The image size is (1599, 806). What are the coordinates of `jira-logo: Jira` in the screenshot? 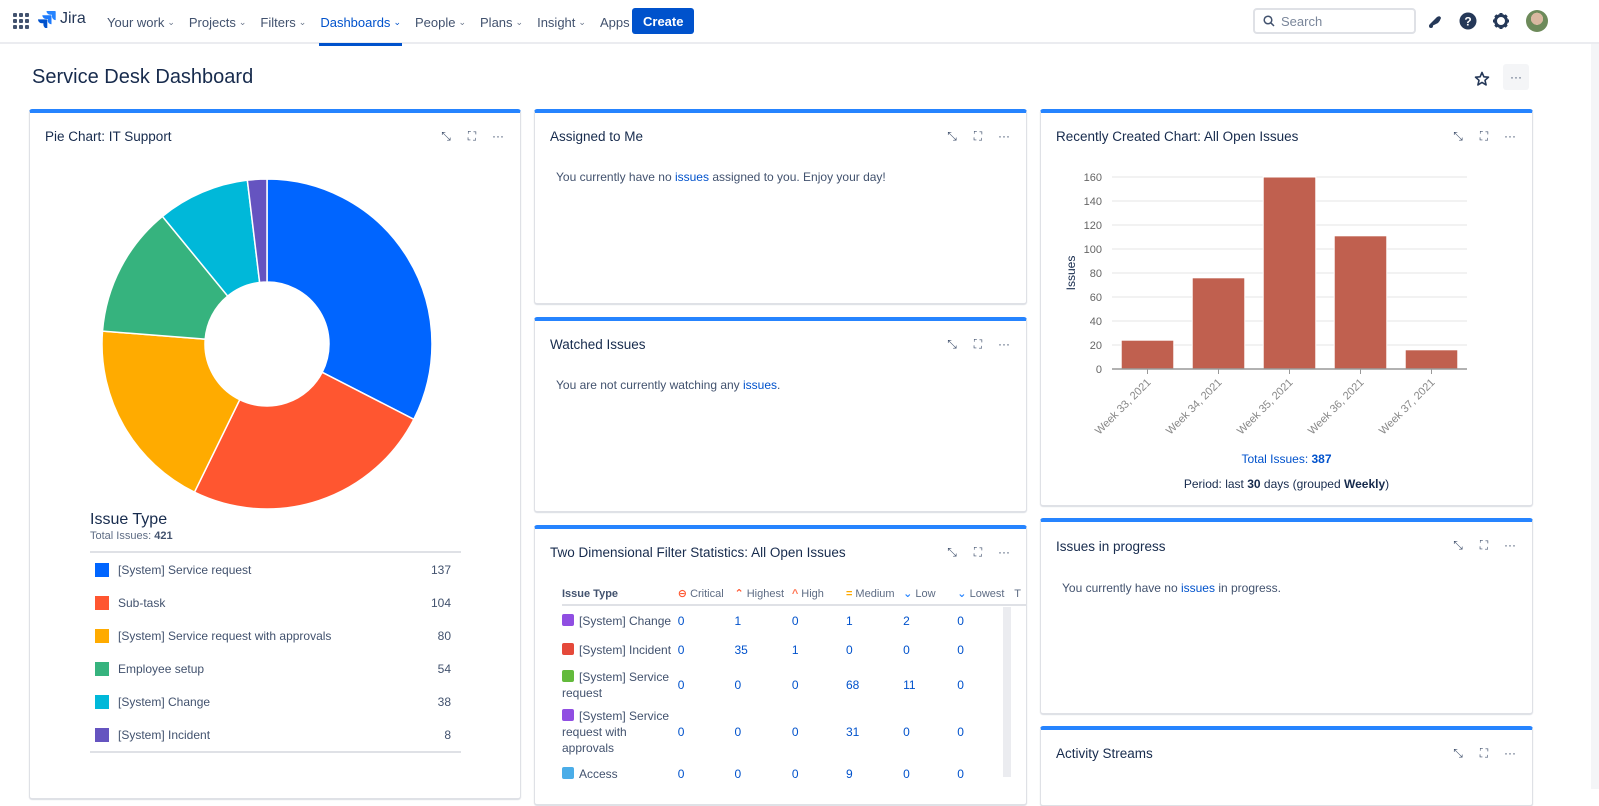 It's located at (62, 19).